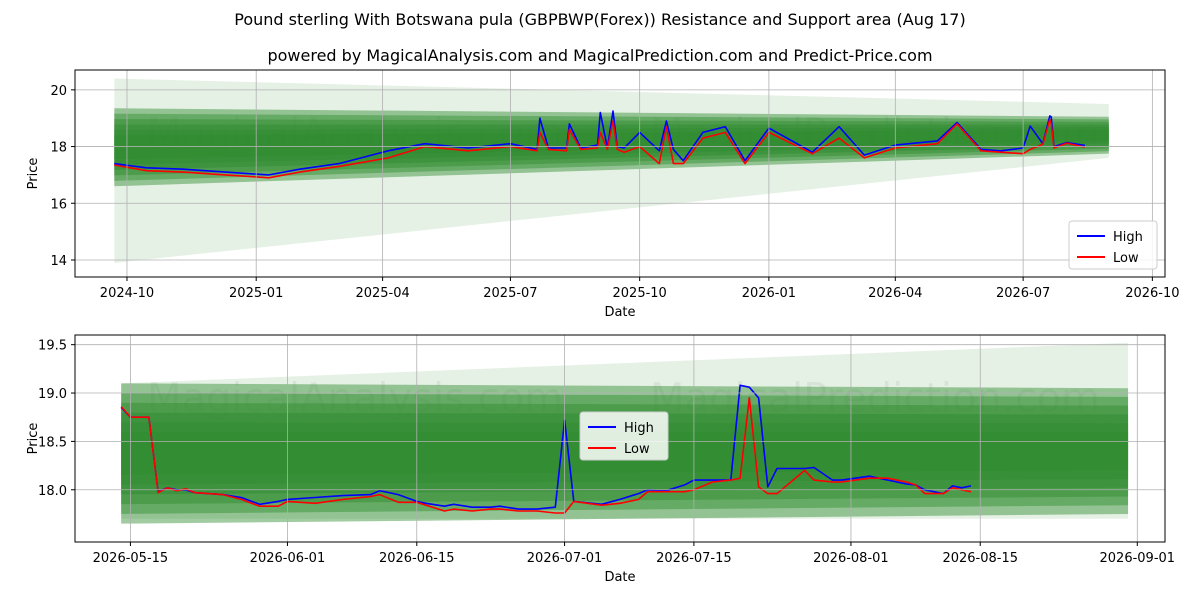 The image size is (1200, 600). What do you see at coordinates (58, 261) in the screenshot?
I see `y-tick-label: 14` at bounding box center [58, 261].